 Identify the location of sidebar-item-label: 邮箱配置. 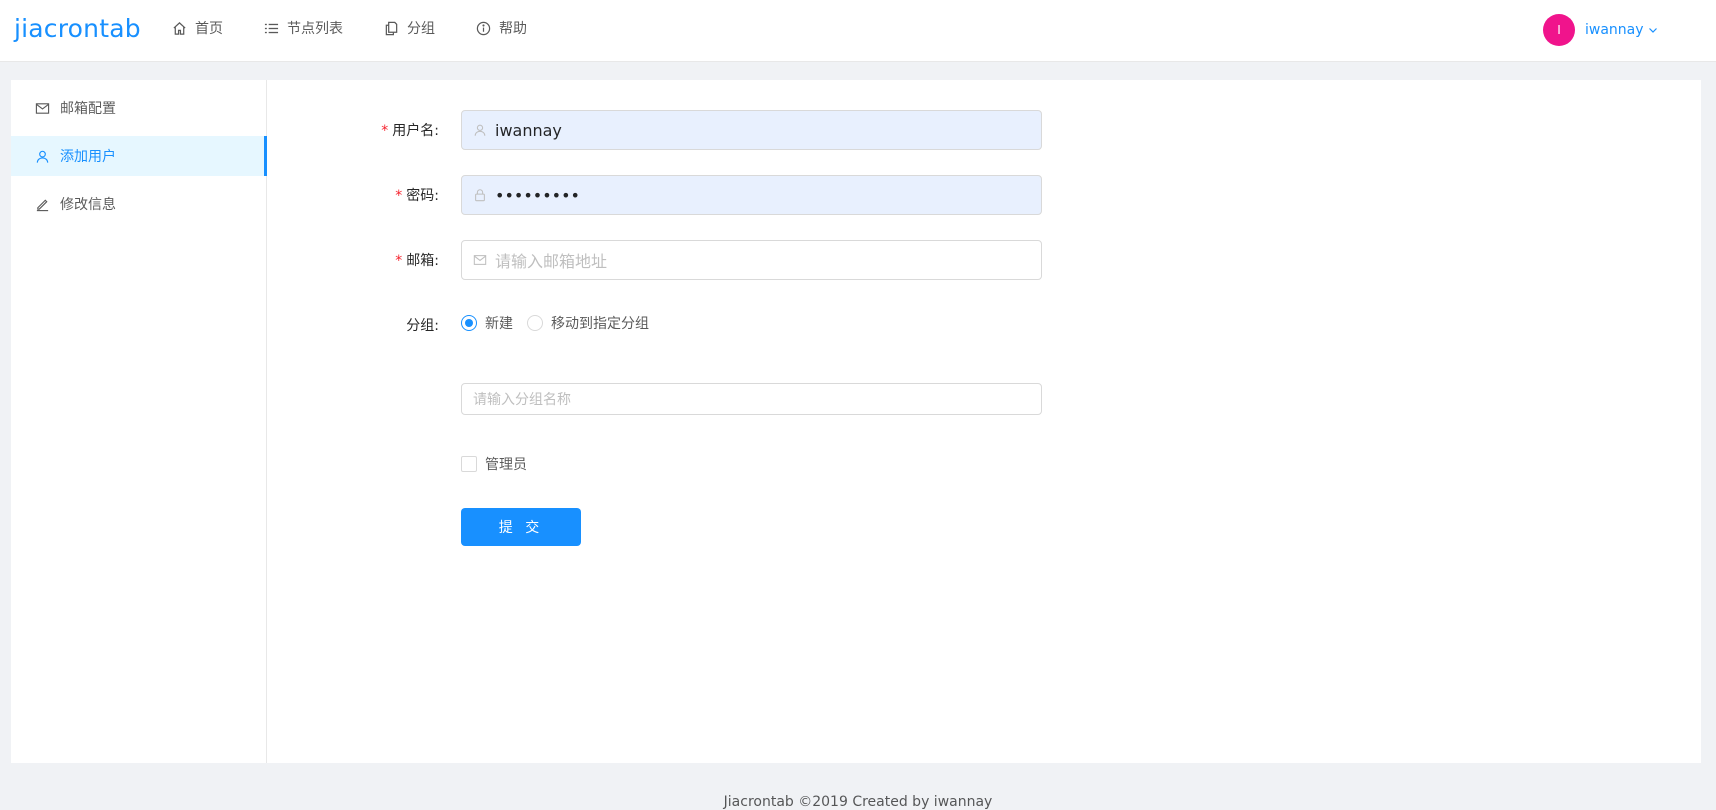
(88, 109).